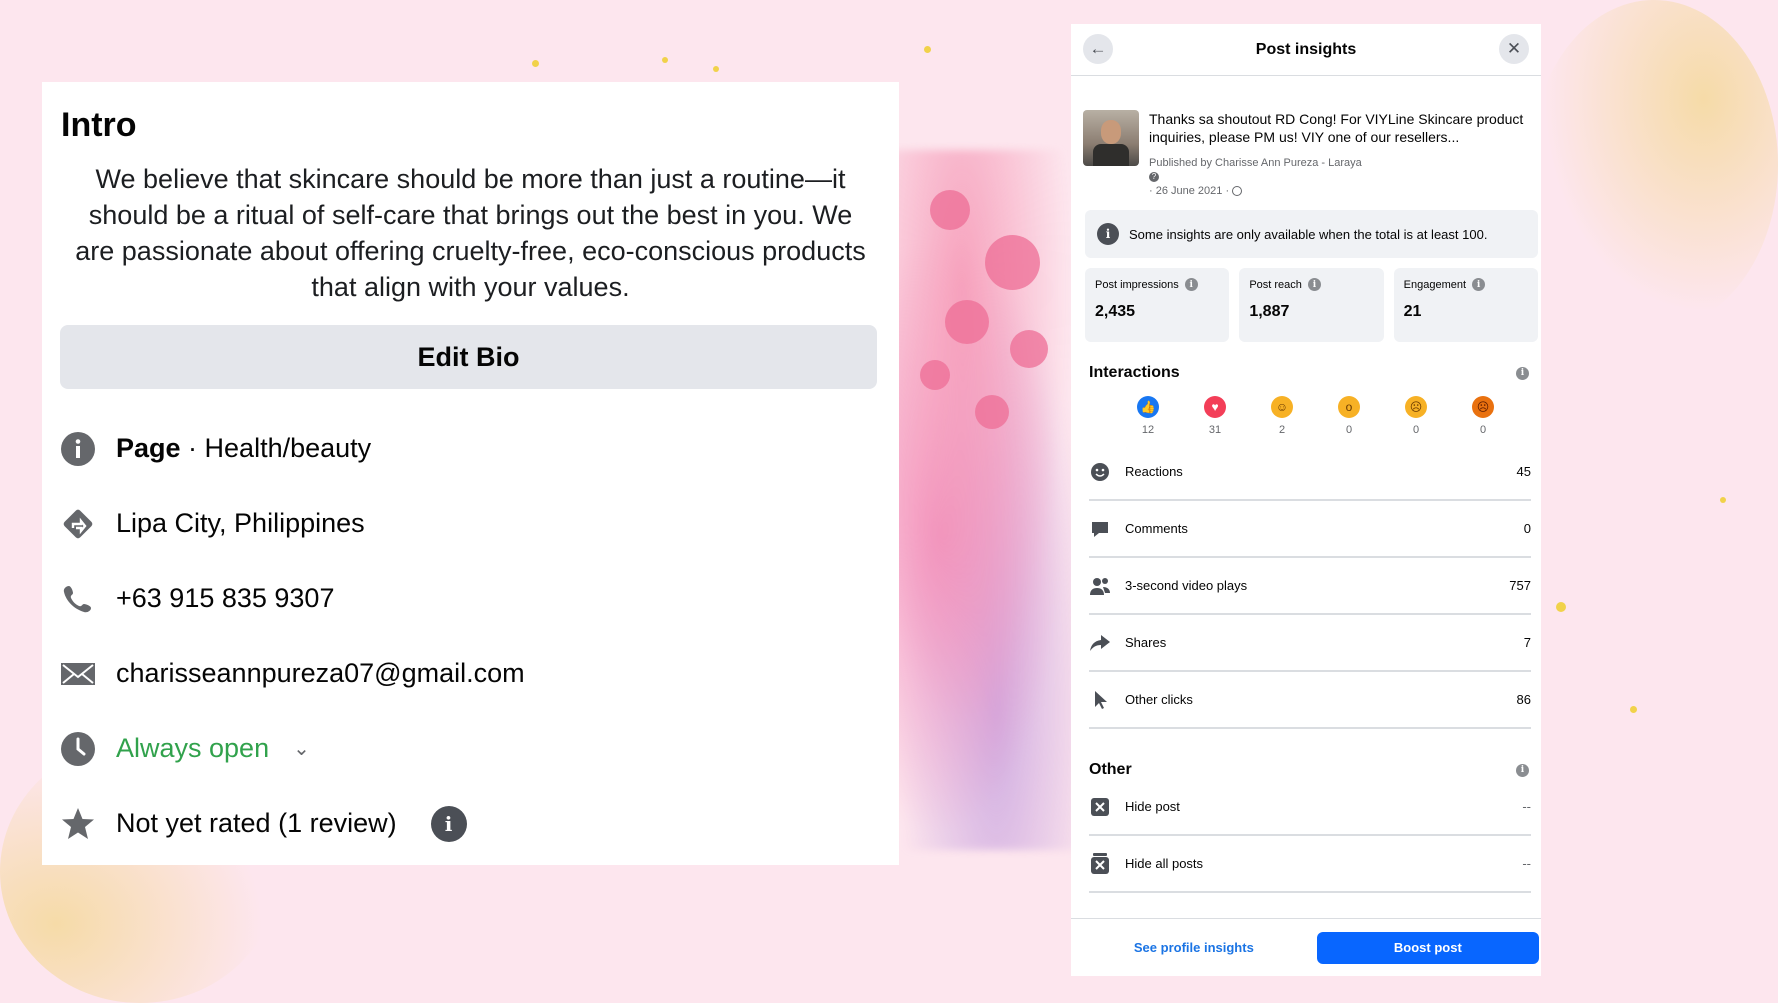 Image resolution: width=1778 pixels, height=1003 pixels. What do you see at coordinates (1215, 430) in the screenshot?
I see `reaction-count: 31` at bounding box center [1215, 430].